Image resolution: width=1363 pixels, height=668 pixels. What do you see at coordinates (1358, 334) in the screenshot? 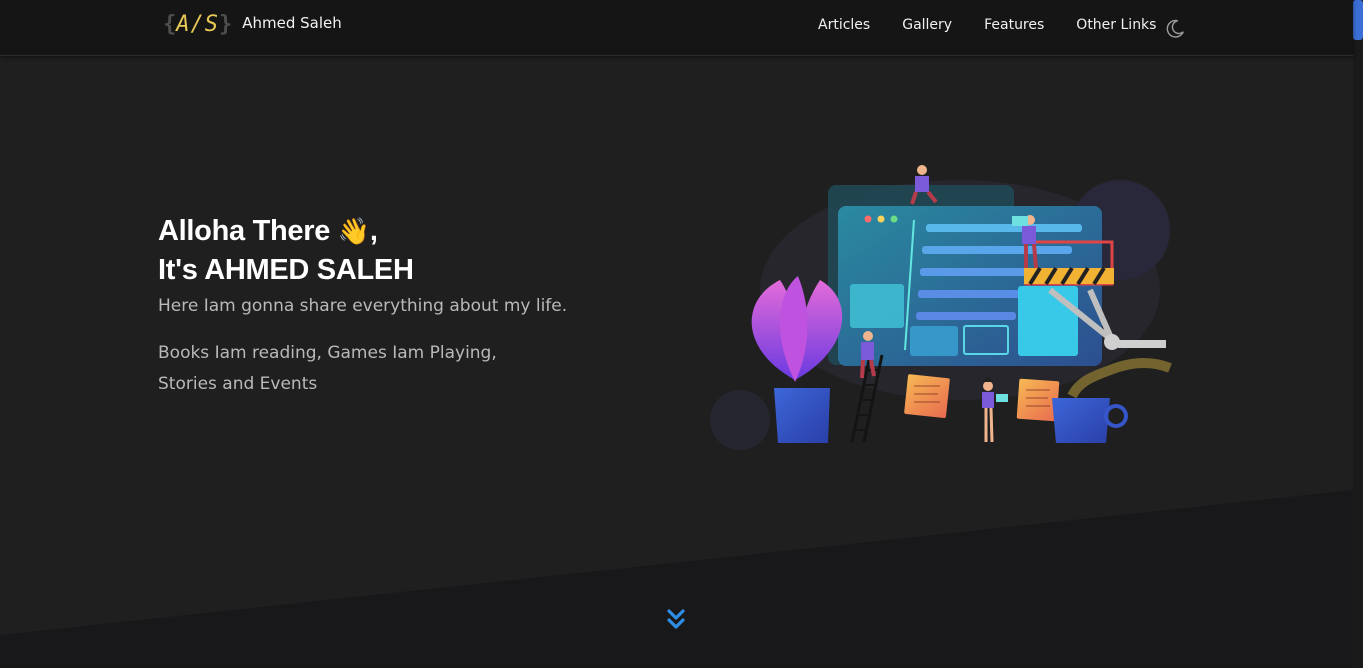
I see `scrollbar` at bounding box center [1358, 334].